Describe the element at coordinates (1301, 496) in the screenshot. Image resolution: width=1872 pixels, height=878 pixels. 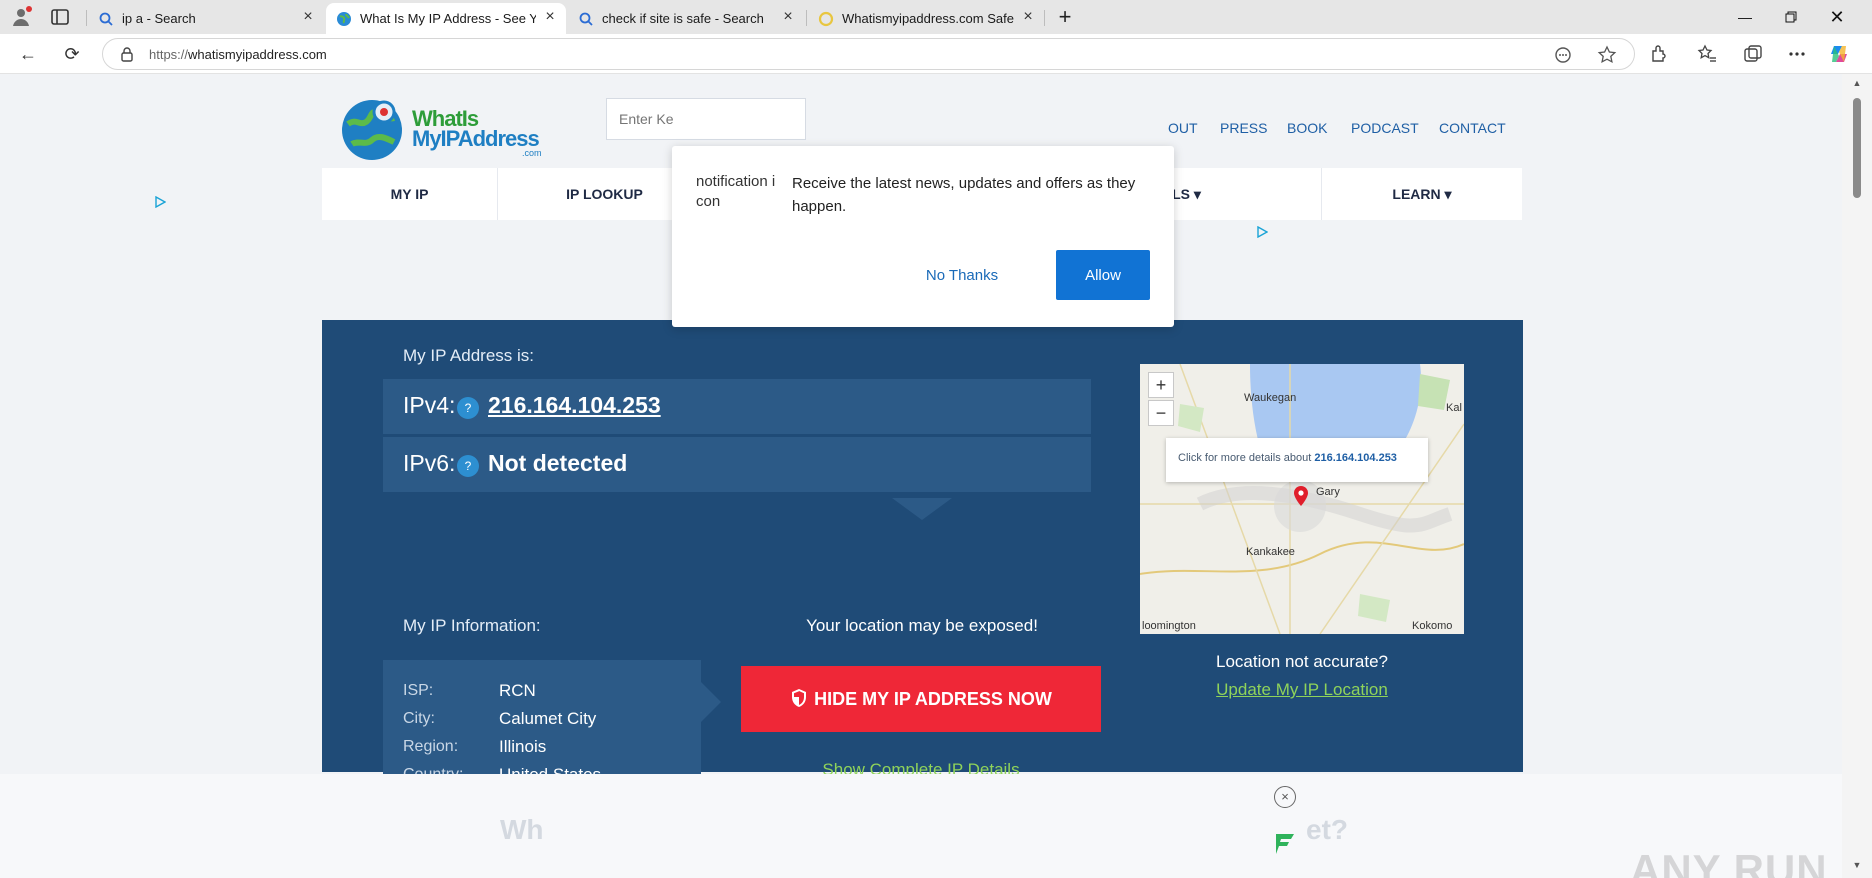
I see `map-pin-icon` at that location.